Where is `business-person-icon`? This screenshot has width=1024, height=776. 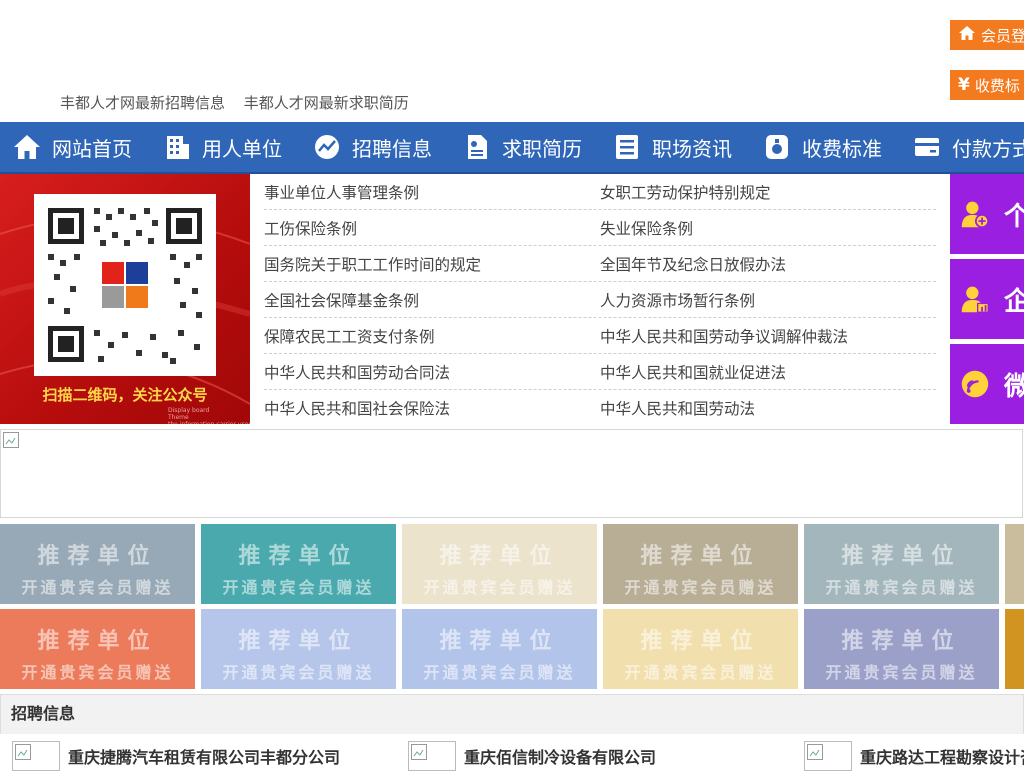
business-person-icon is located at coordinates (975, 299).